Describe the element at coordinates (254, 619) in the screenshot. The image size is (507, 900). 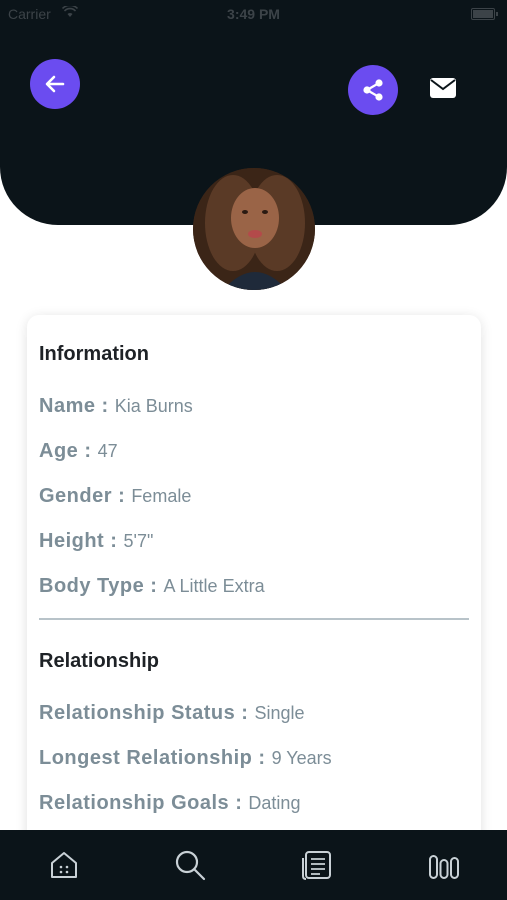
I see `section-divider` at that location.